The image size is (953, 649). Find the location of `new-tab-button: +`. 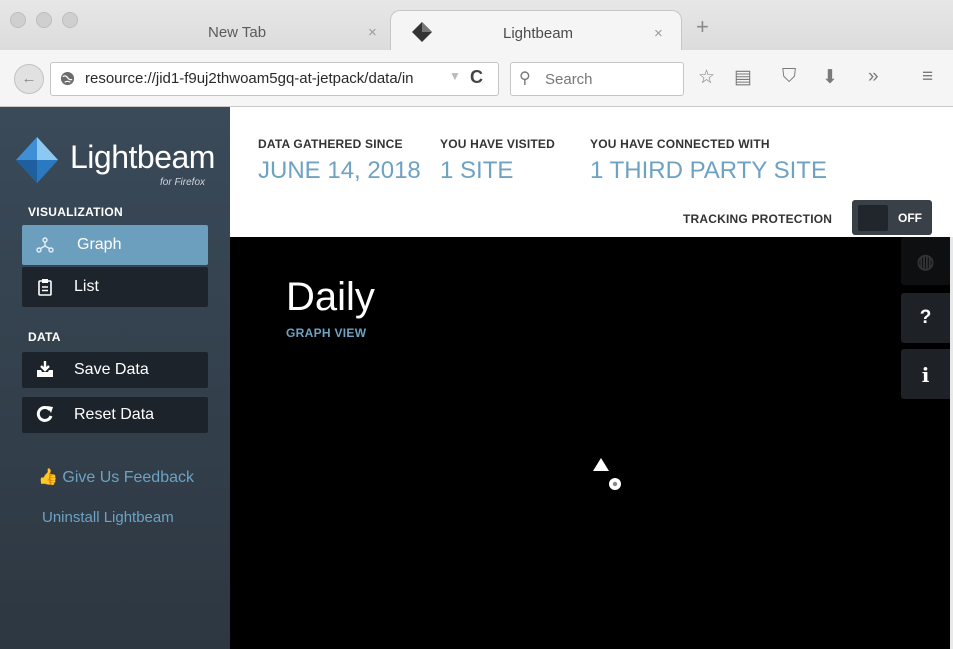

new-tab-button: + is located at coordinates (702, 27).